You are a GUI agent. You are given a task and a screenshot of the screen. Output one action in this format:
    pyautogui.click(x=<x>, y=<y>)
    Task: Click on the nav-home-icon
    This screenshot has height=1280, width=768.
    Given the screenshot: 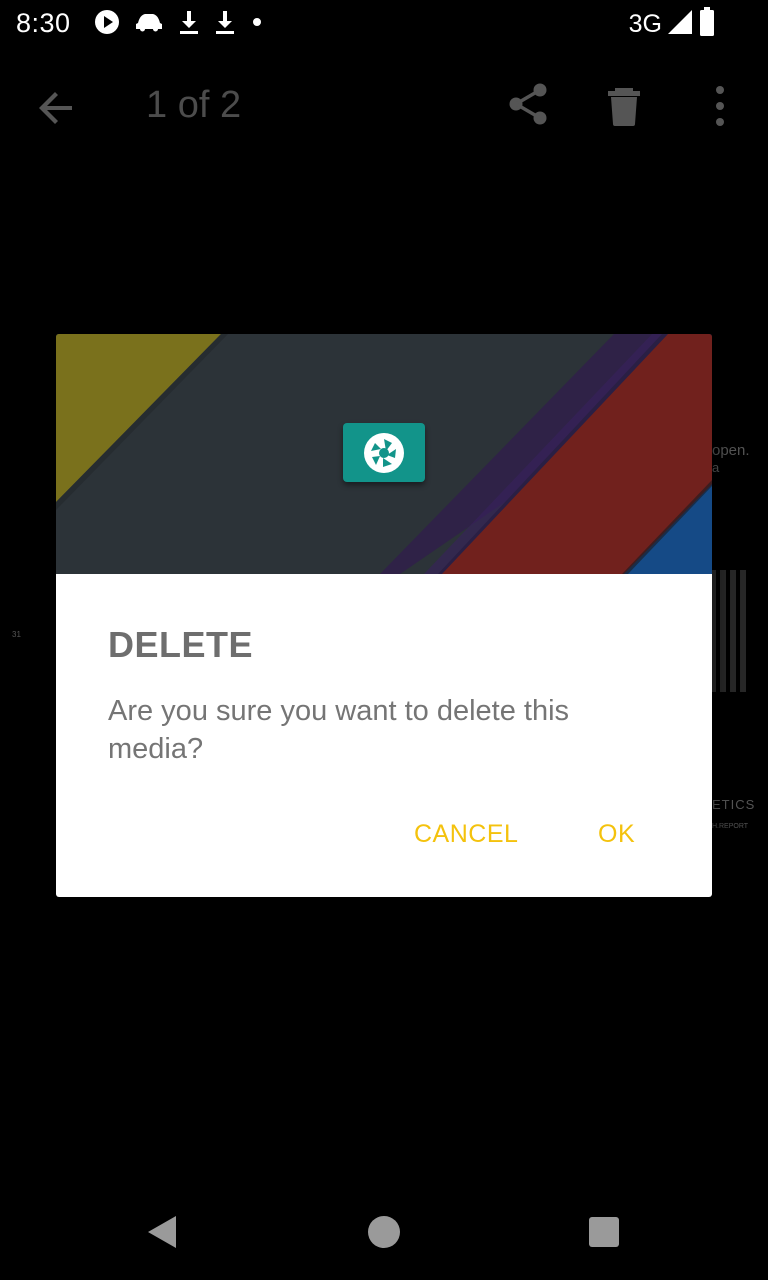 What is the action you would take?
    pyautogui.click(x=384, y=1232)
    